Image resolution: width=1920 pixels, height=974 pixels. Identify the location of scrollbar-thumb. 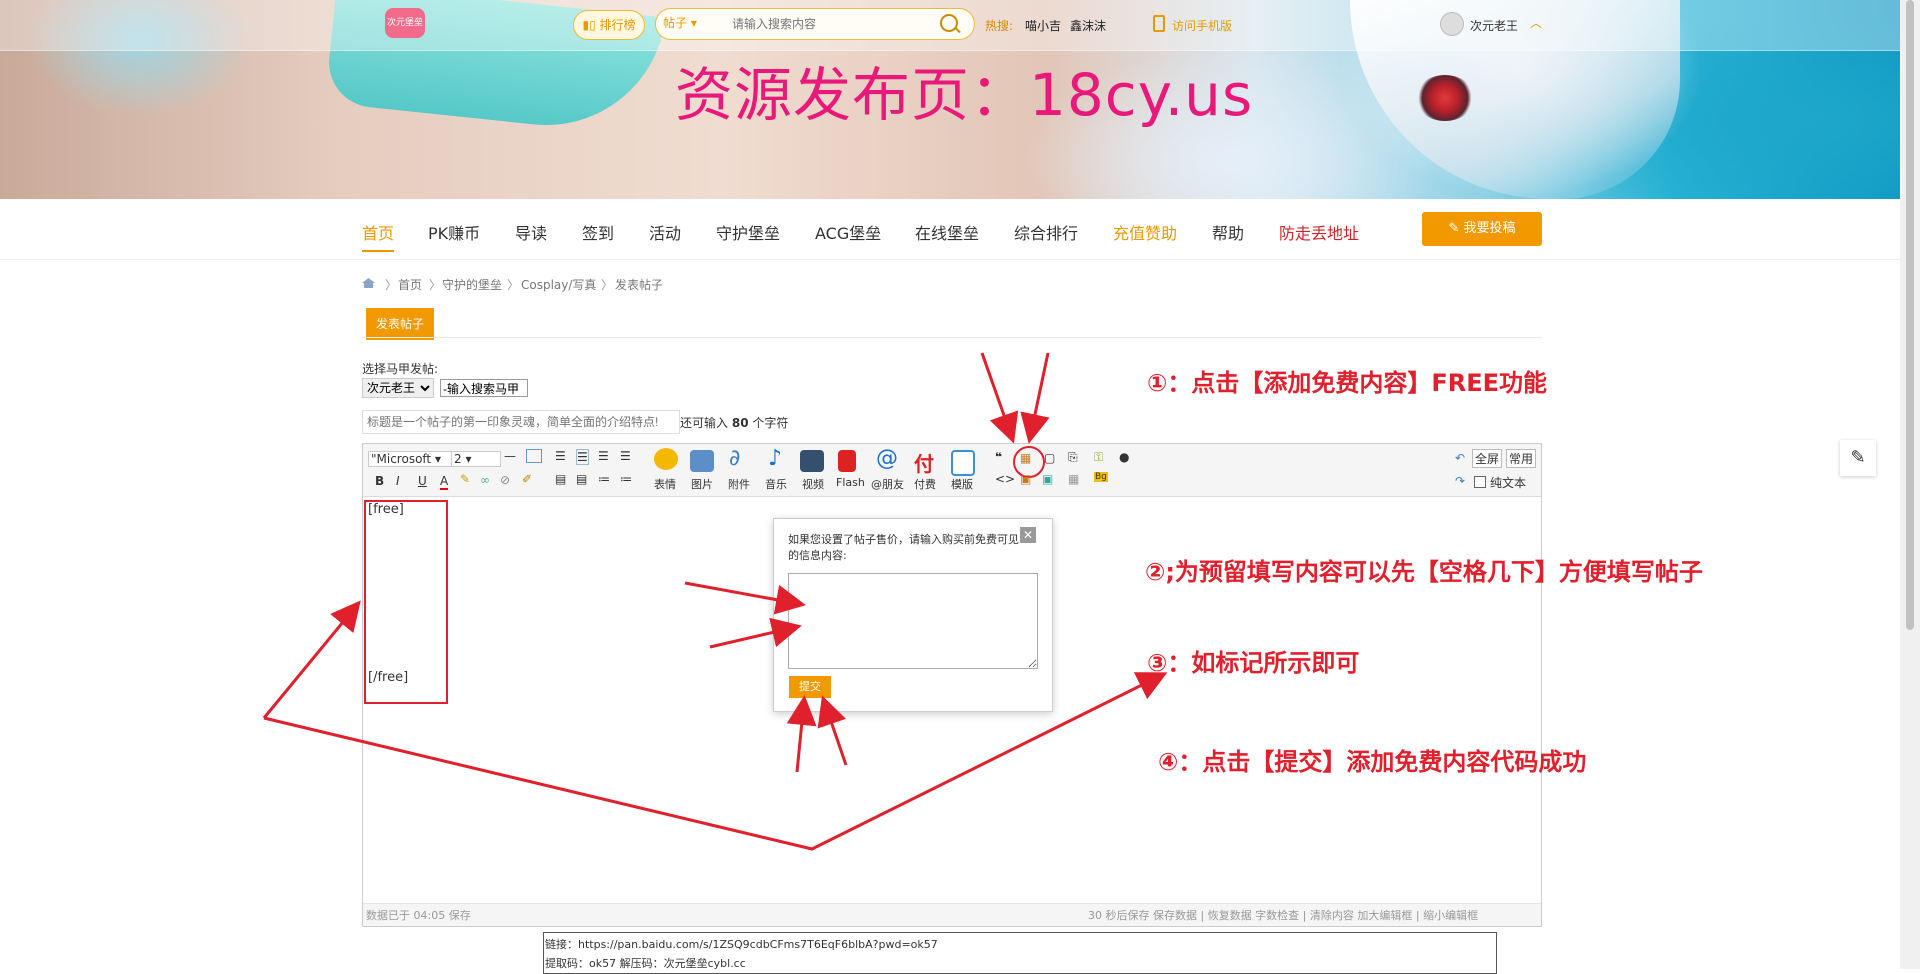
(1910, 315).